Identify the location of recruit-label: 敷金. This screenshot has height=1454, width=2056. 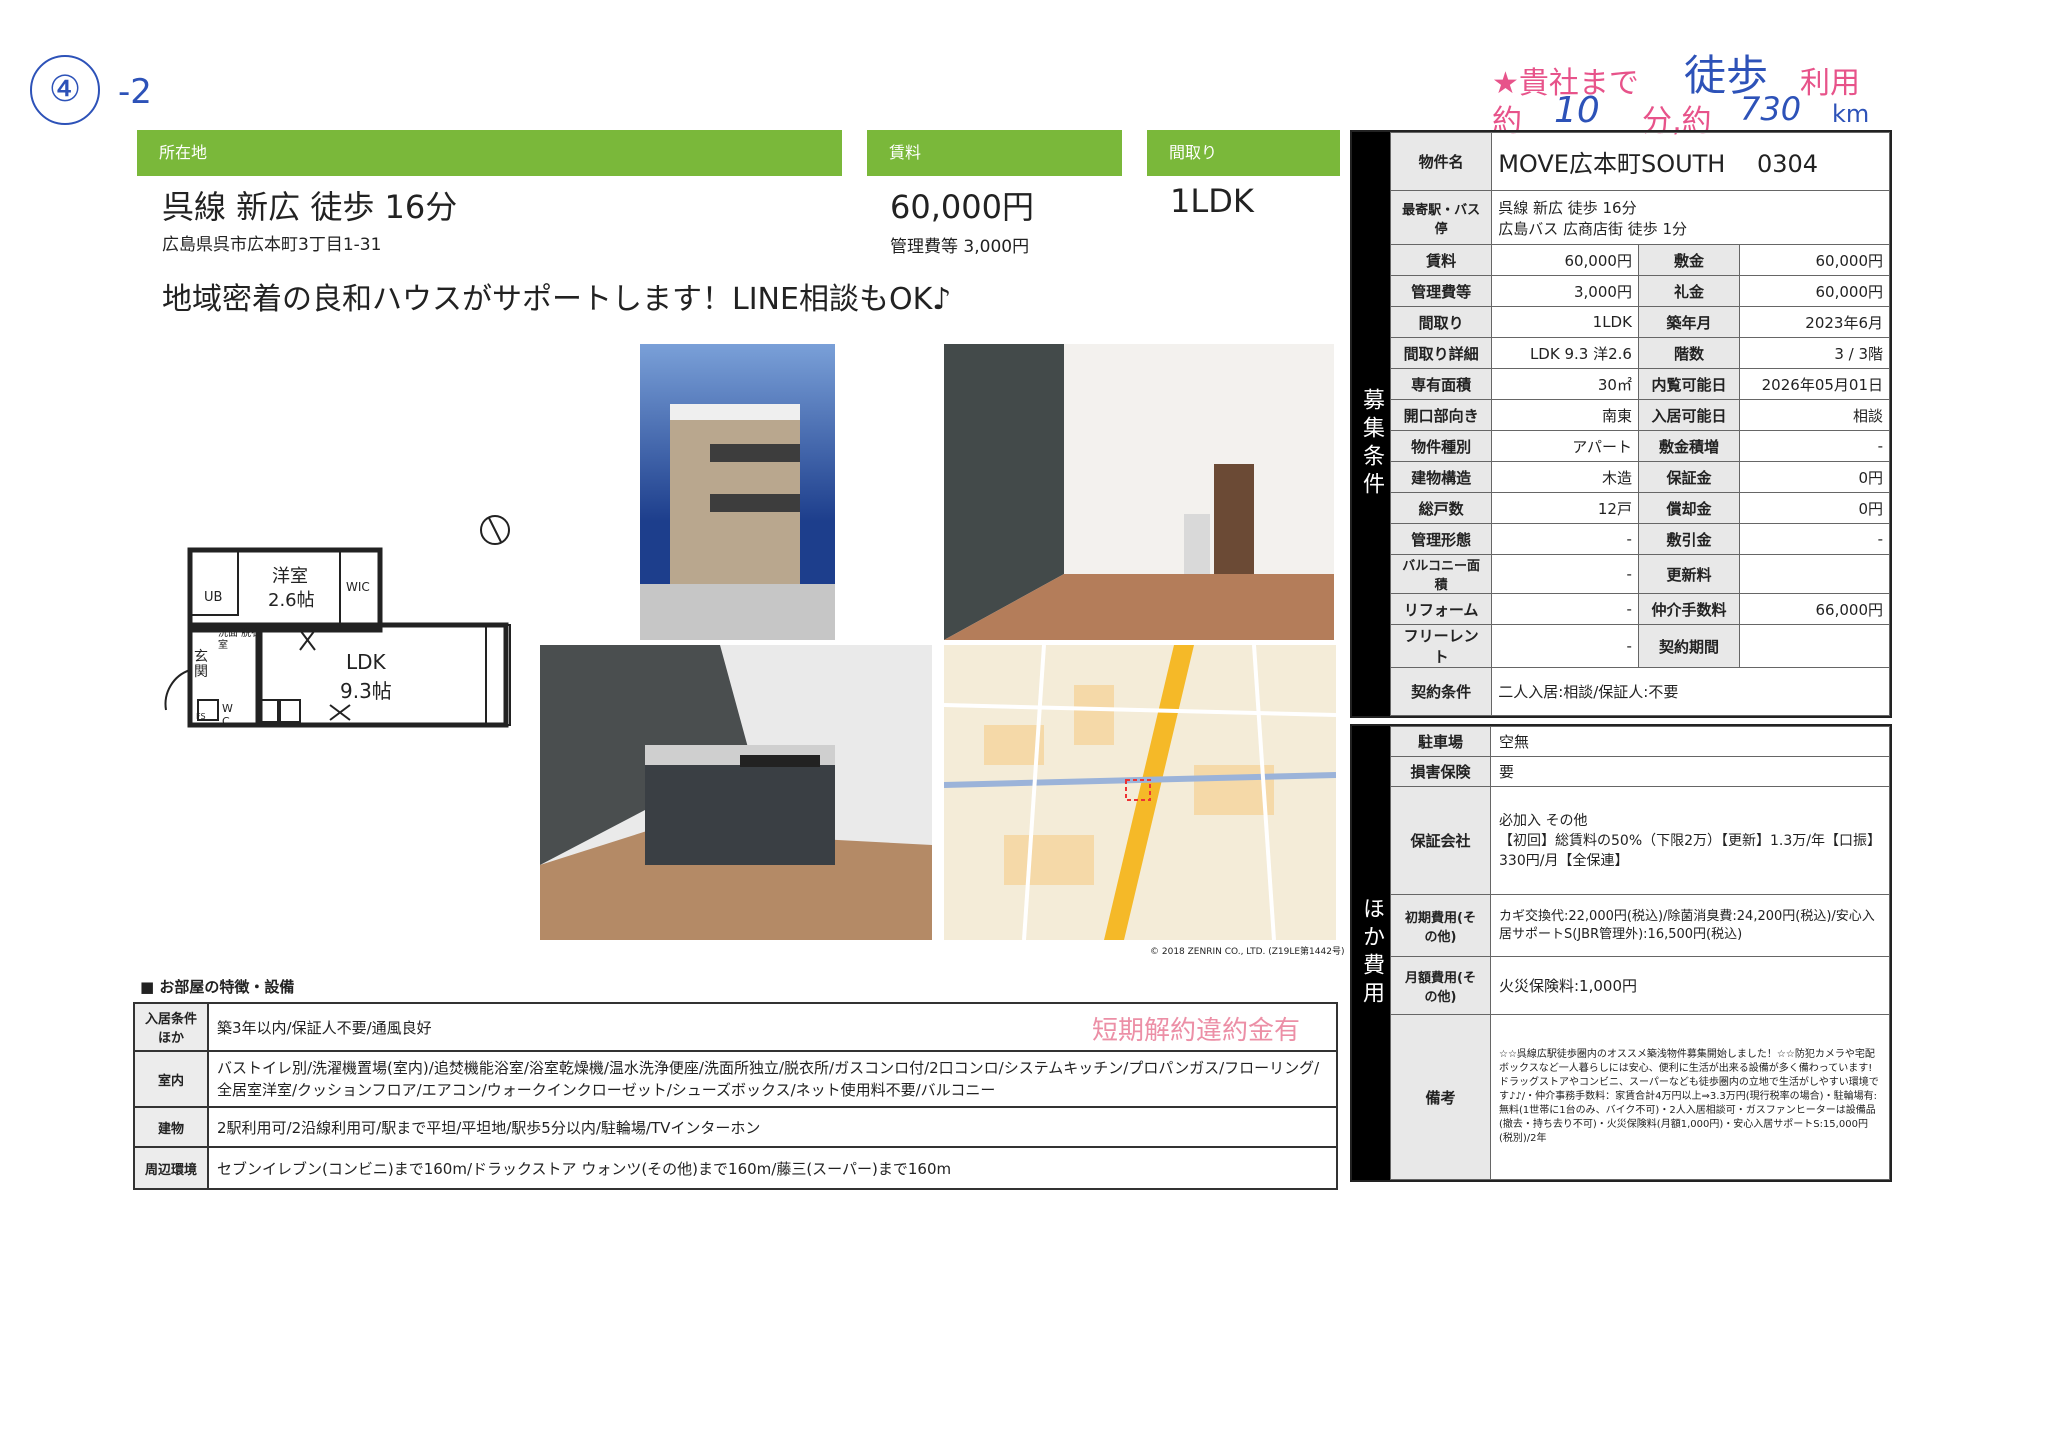
(1689, 260).